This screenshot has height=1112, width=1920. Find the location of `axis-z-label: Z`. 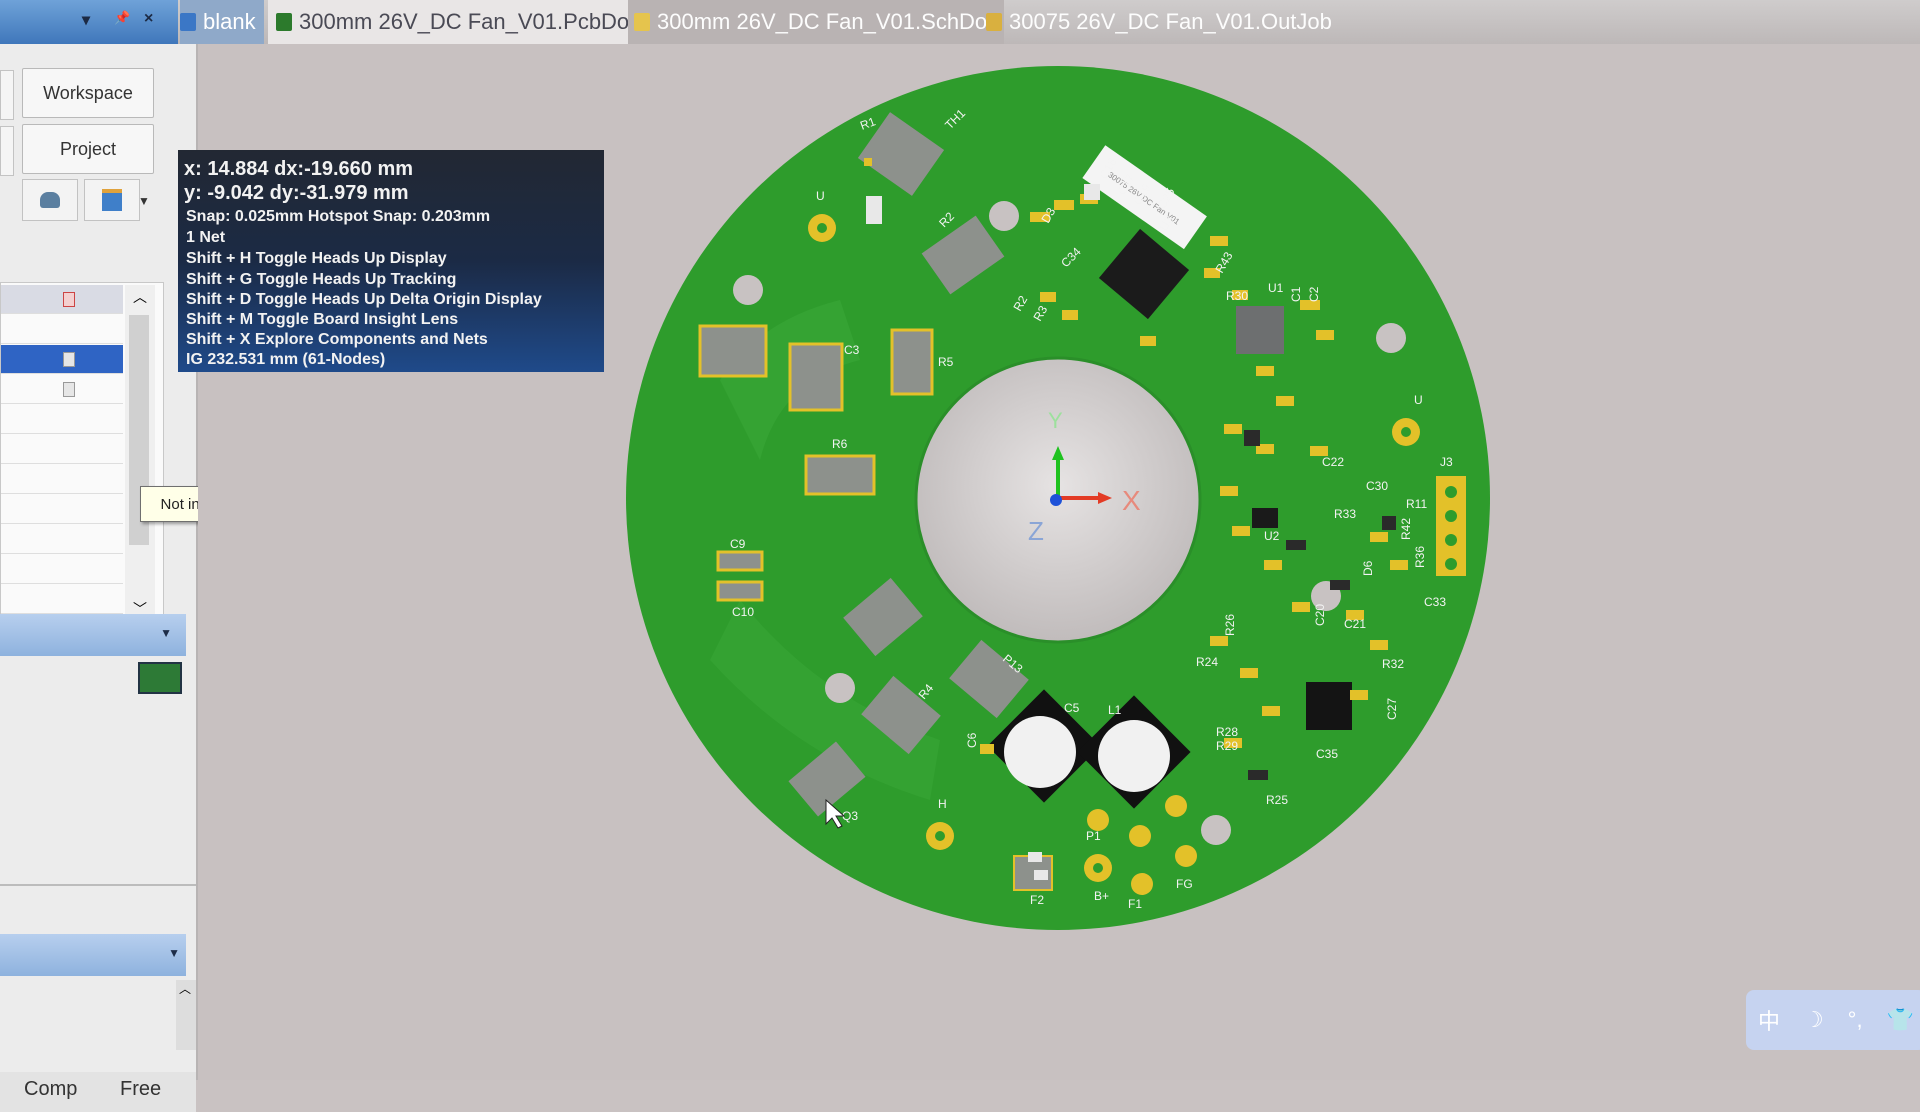

axis-z-label: Z is located at coordinates (1036, 531).